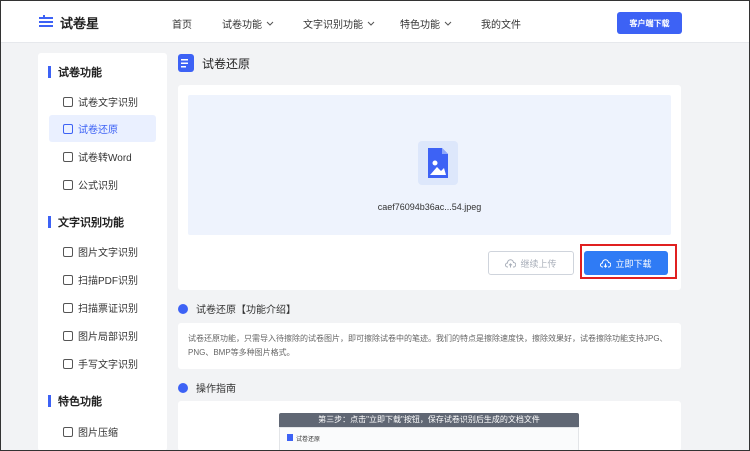 The height and width of the screenshot is (451, 750). Describe the element at coordinates (108, 253) in the screenshot. I see `sidebar-item-label: 图片文字识别` at that location.